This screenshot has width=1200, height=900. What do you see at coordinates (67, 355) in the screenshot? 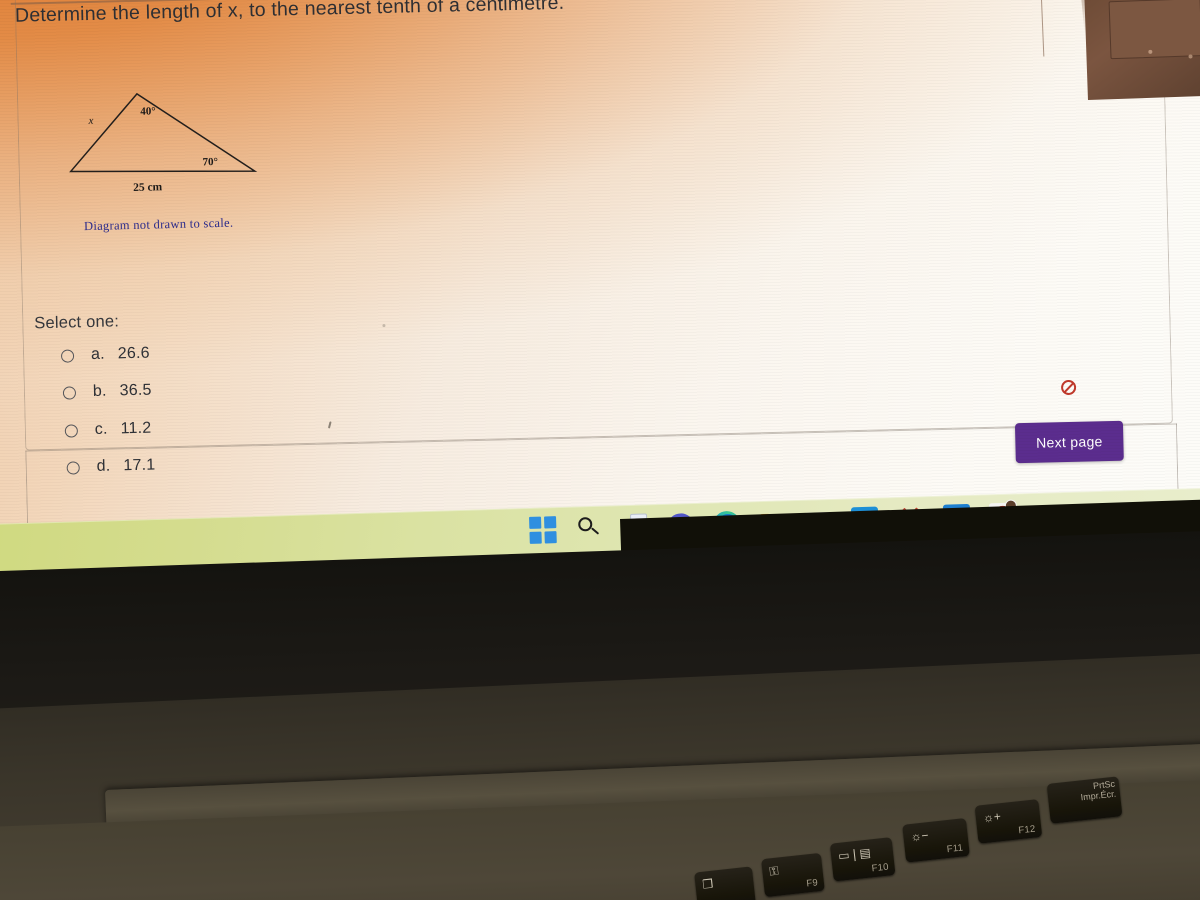
I see `radio-a` at bounding box center [67, 355].